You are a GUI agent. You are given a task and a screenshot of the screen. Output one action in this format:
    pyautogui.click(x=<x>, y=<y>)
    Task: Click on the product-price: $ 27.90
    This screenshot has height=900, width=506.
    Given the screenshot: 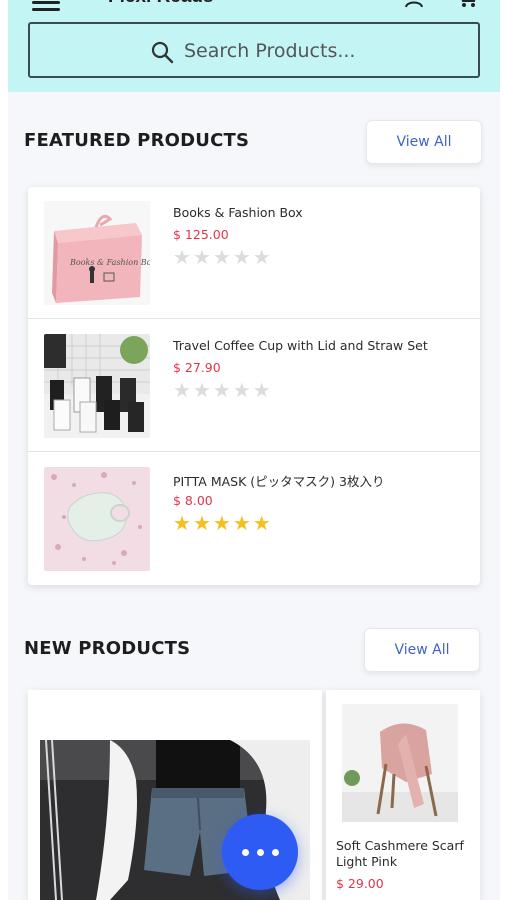 What is the action you would take?
    pyautogui.click(x=197, y=367)
    